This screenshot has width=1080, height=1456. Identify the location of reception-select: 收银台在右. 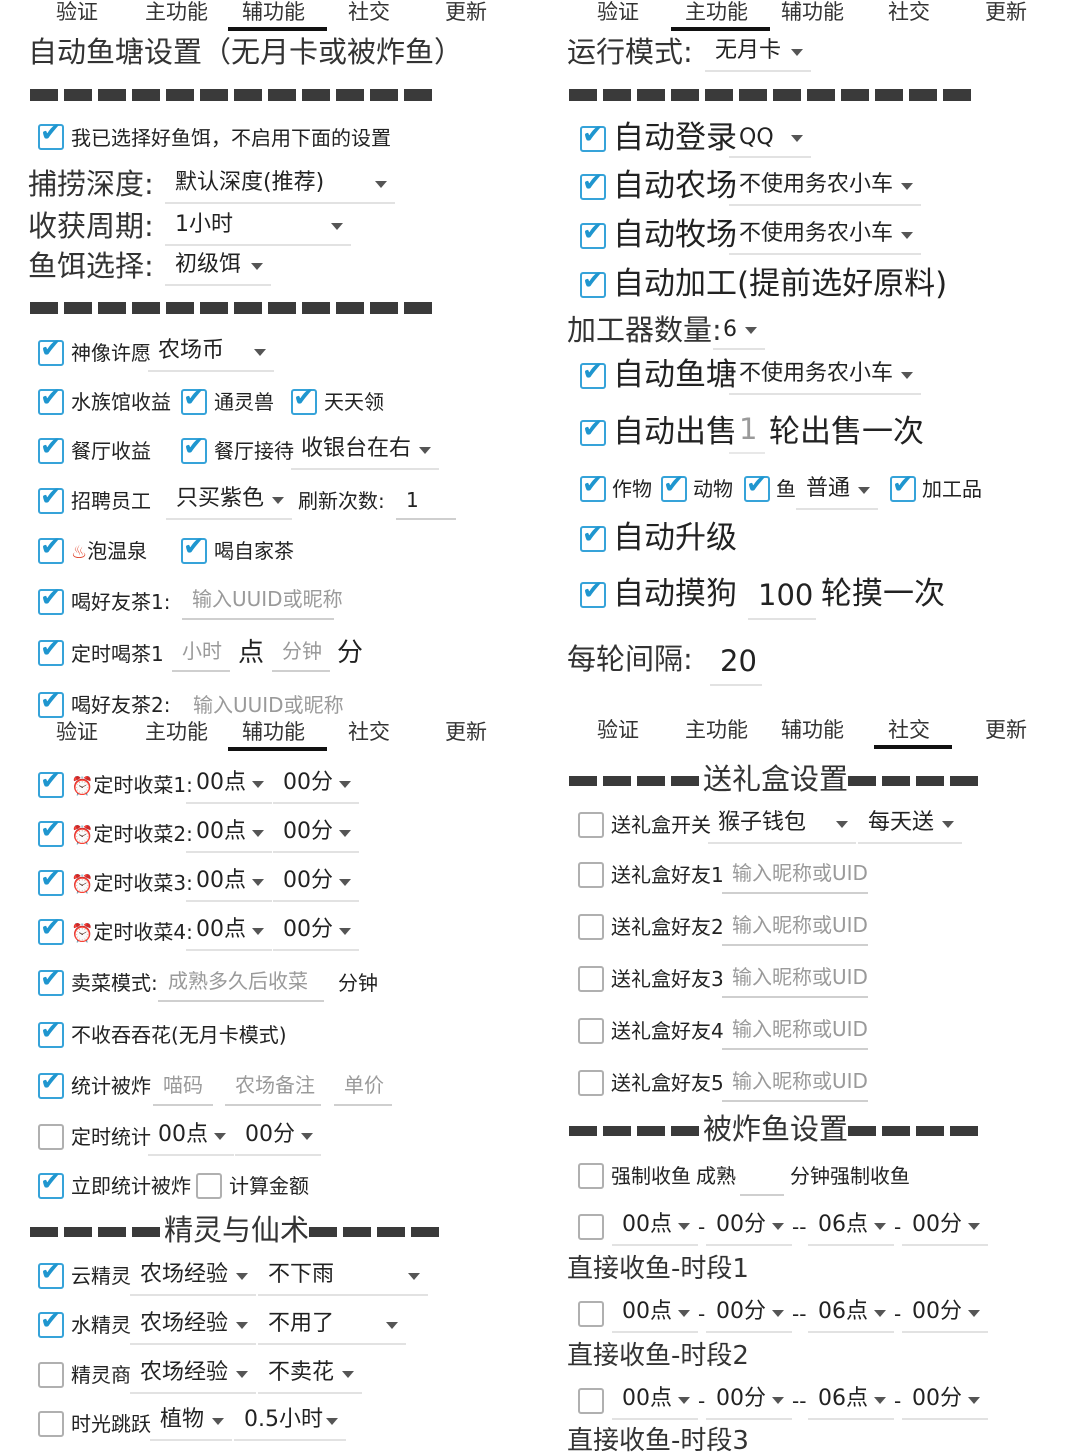
(365, 451).